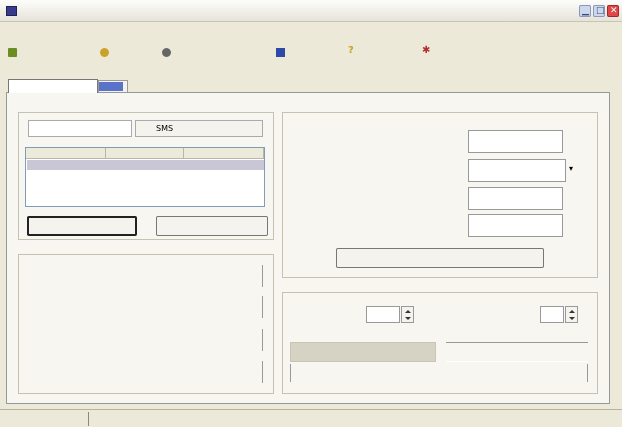 Image resolution: width=622 pixels, height=427 pixels. What do you see at coordinates (440, 258) in the screenshot?
I see `action-button` at bounding box center [440, 258].